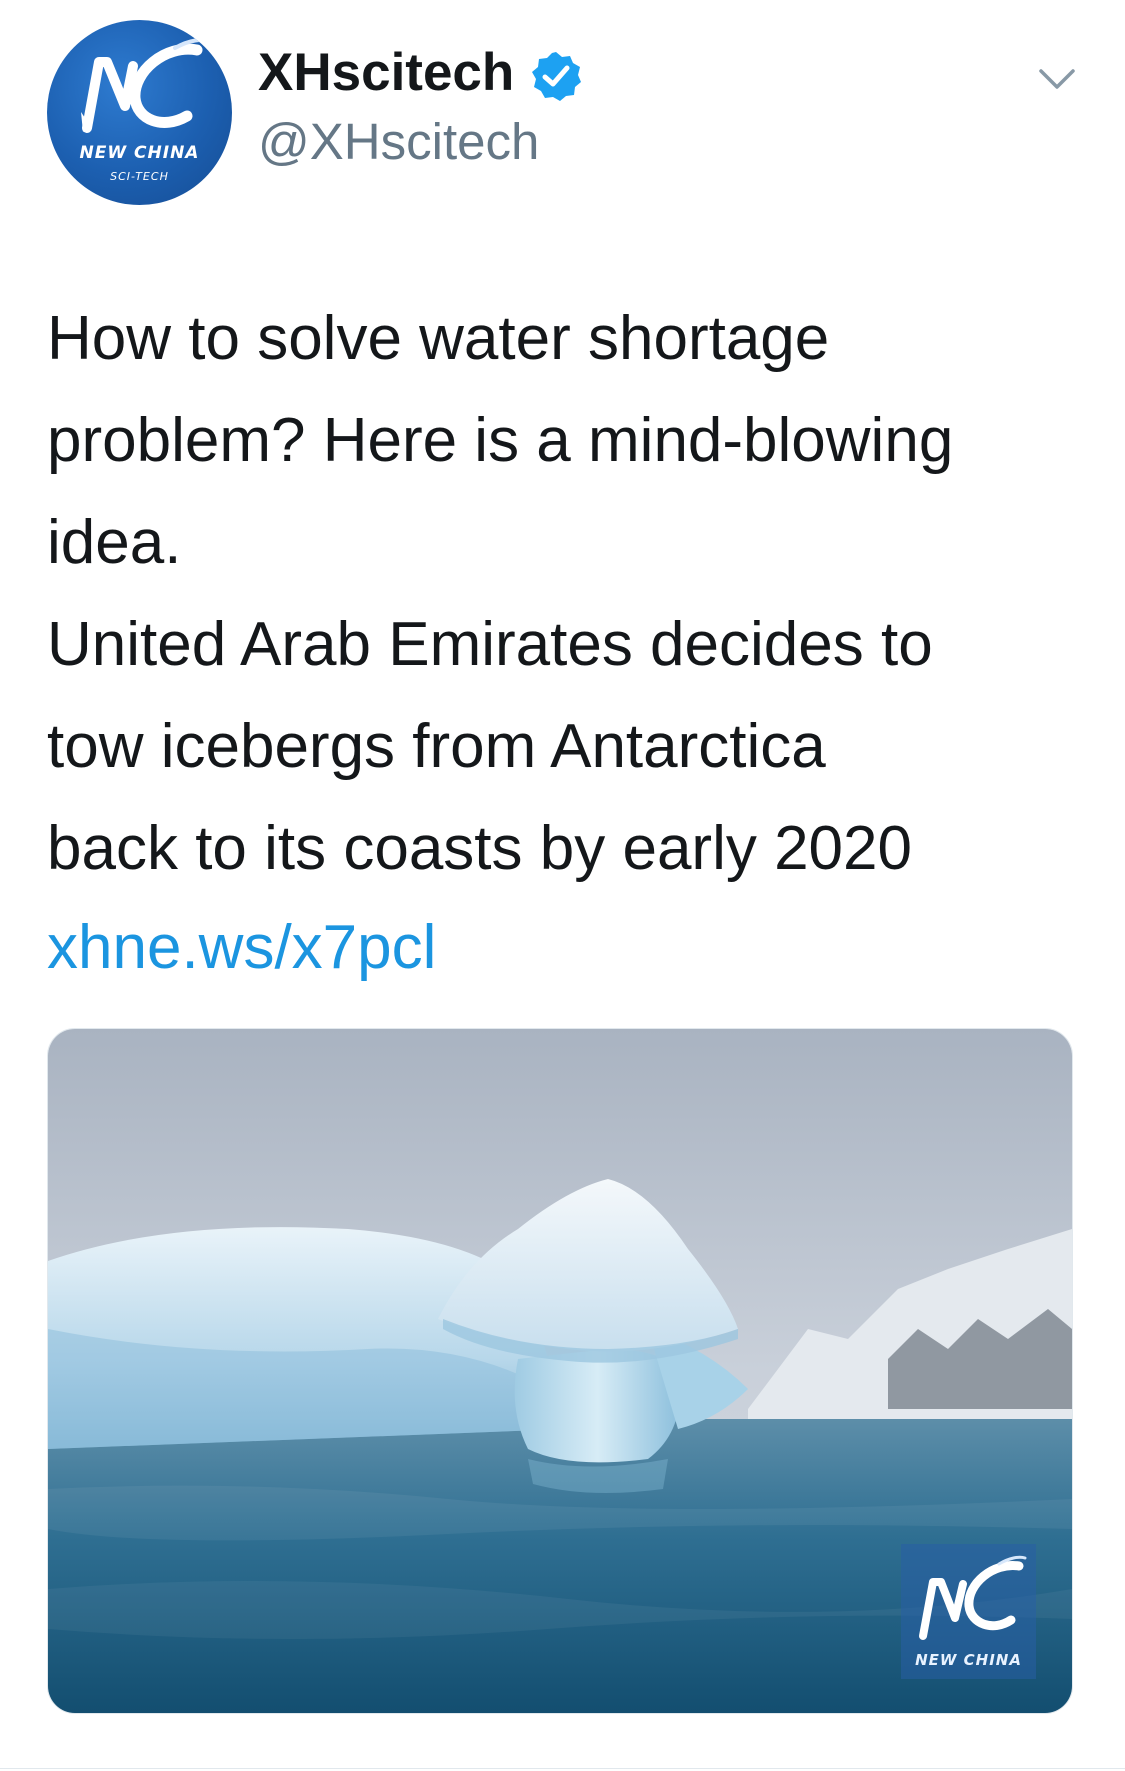  I want to click on tweet-text-line: How to solve water shortage, so click(438, 338).